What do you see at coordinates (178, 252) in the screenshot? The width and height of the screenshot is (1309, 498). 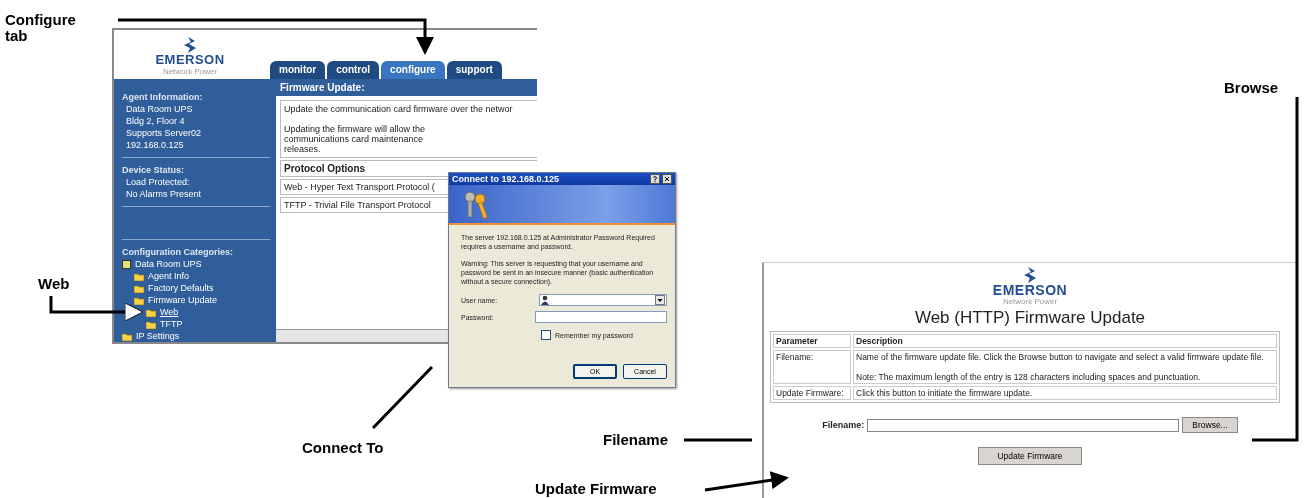 I see `section-heading: Configuration Categories:` at bounding box center [178, 252].